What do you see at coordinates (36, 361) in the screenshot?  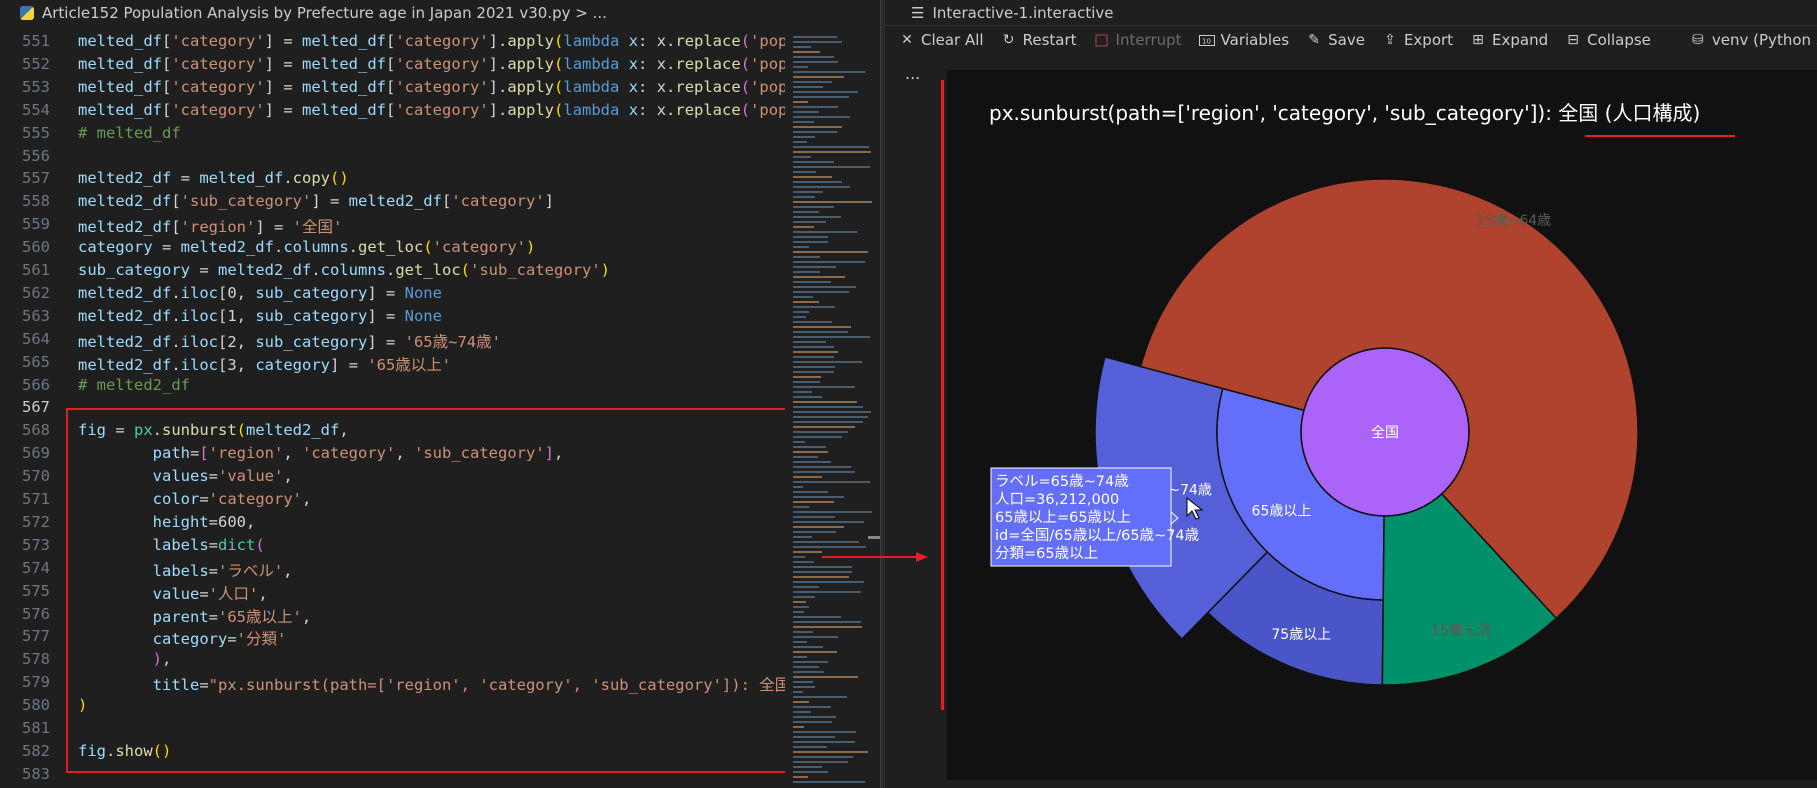 I see `line-number: 565` at bounding box center [36, 361].